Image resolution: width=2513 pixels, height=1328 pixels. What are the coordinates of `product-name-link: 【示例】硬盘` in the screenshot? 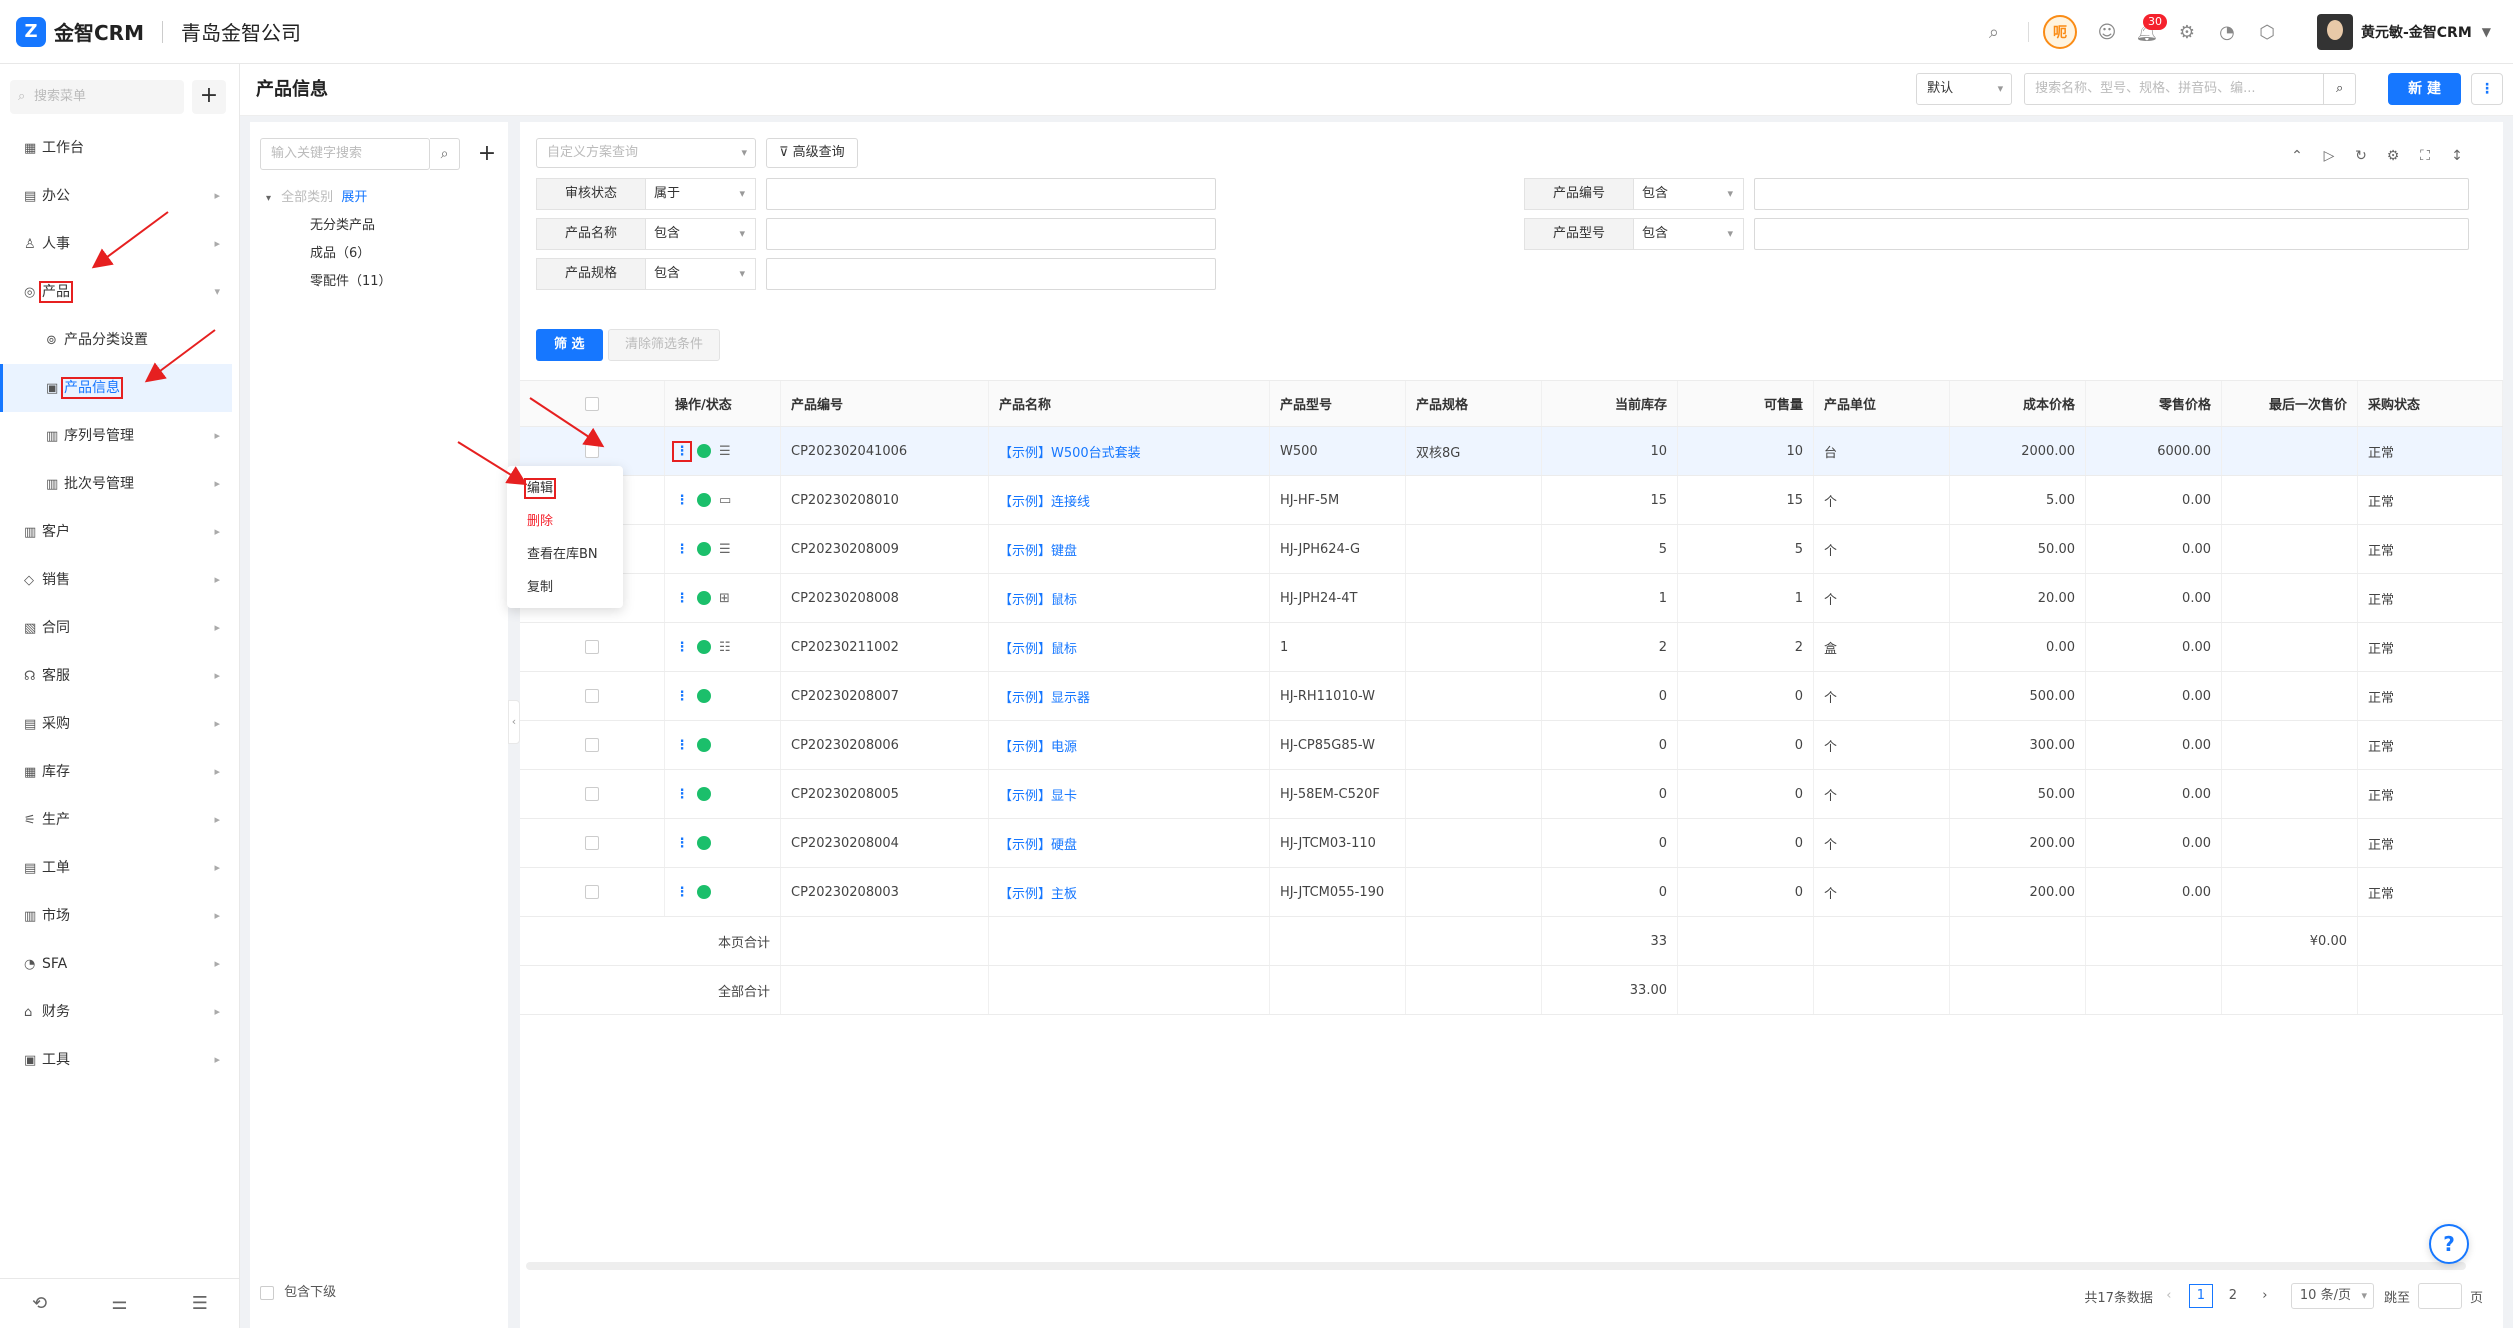 It's located at (1129, 843).